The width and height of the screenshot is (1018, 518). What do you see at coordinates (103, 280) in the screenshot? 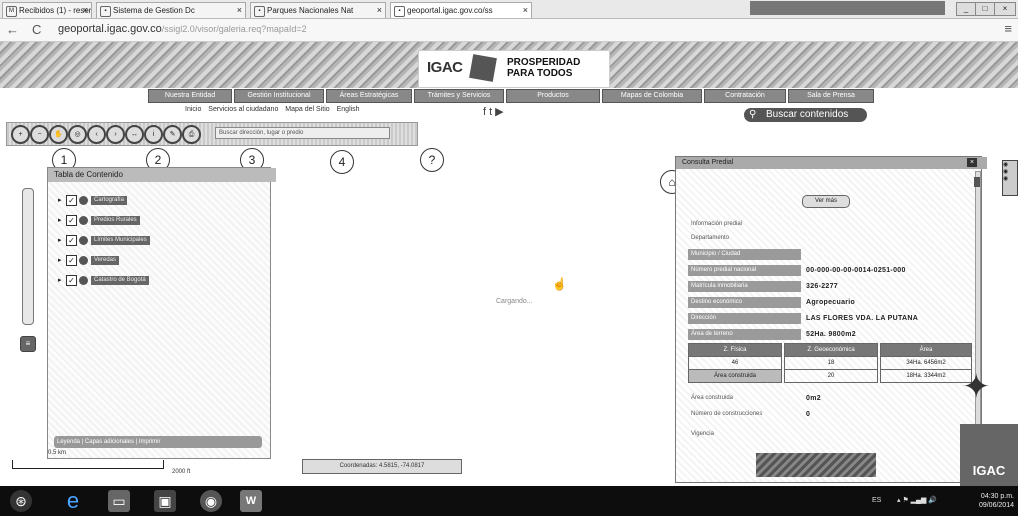
I see `layer-item: ▸ ✓ Catastro de Bogotá` at bounding box center [103, 280].